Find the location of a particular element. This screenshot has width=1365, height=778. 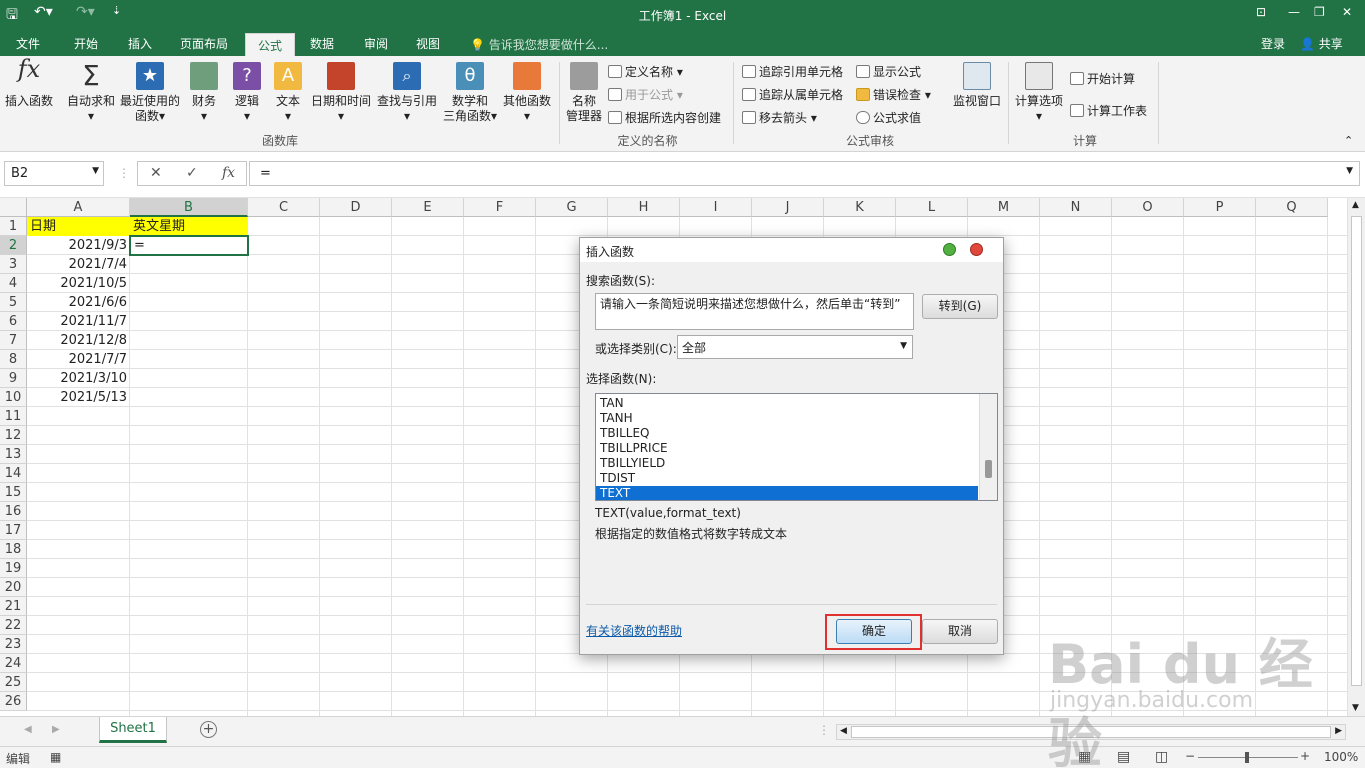

calculate-now-button: 开始计算 is located at coordinates (1102, 78).